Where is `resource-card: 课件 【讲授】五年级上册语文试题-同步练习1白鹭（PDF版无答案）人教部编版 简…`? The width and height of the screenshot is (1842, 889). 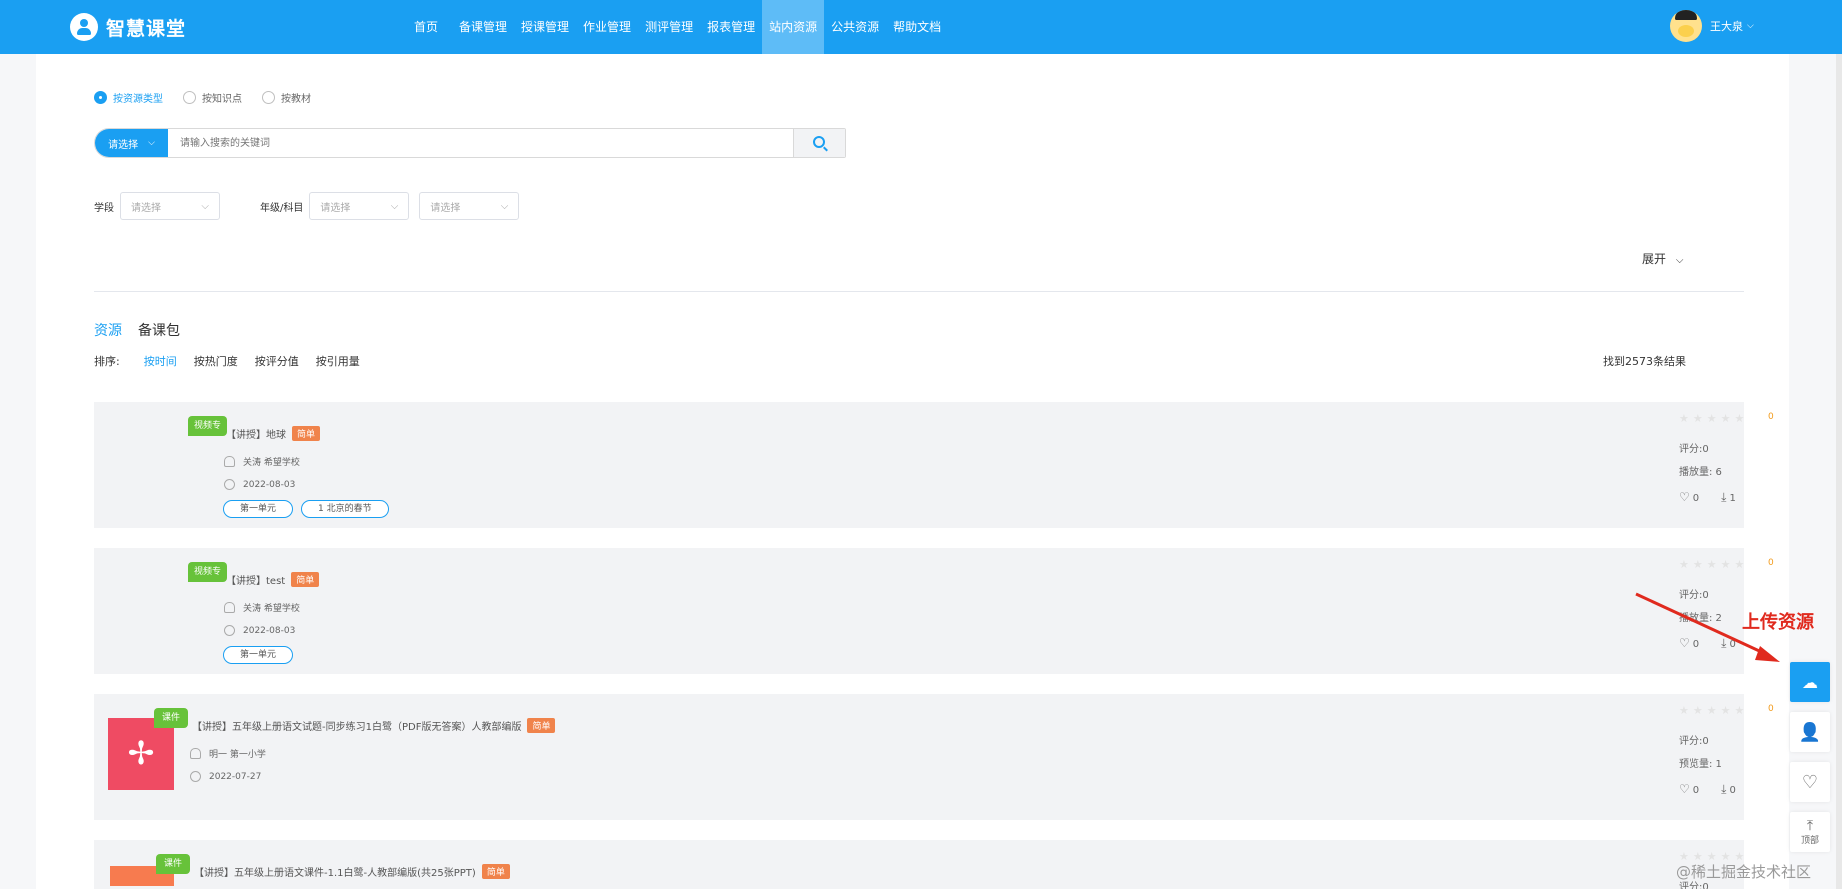 resource-card: 课件 【讲授】五年级上册语文试题-同步练习1白鹭（PDF版无答案）人教部编版 简… is located at coordinates (934, 757).